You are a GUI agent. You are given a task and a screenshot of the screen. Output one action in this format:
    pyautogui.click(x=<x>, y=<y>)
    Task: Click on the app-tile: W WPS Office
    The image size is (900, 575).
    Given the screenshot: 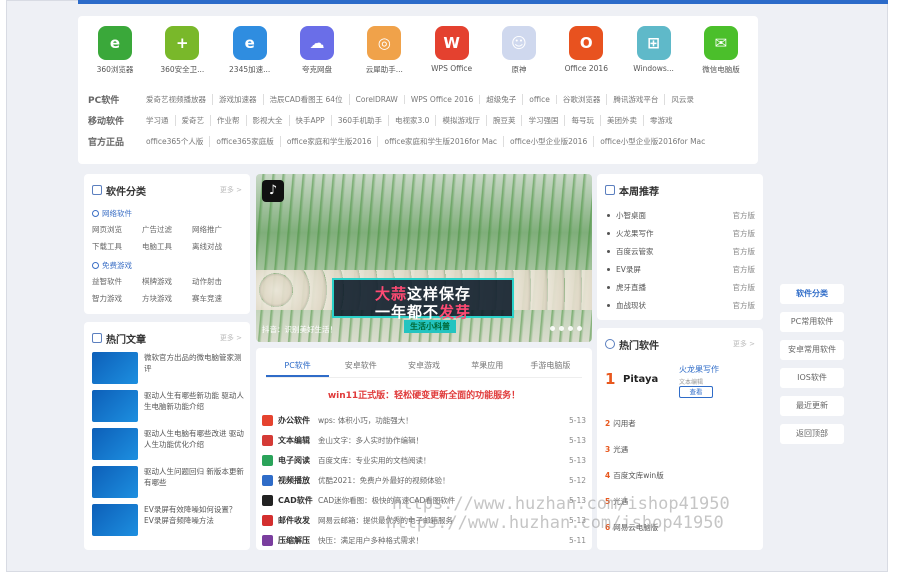 What is the action you would take?
    pyautogui.click(x=452, y=55)
    